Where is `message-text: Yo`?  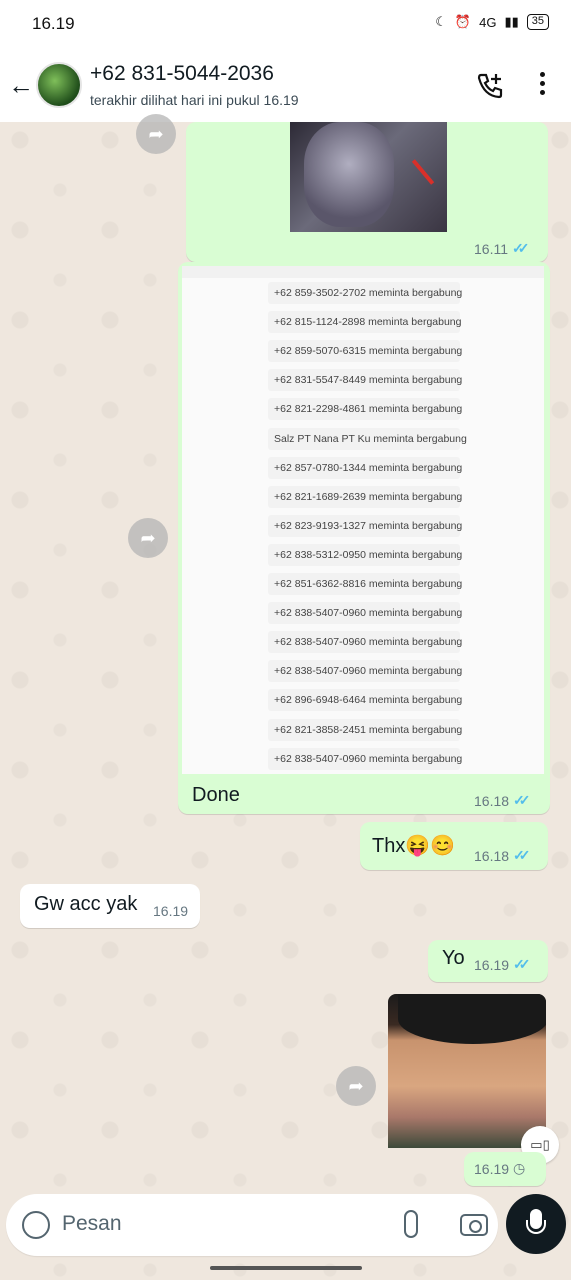
message-text: Yo is located at coordinates (453, 958).